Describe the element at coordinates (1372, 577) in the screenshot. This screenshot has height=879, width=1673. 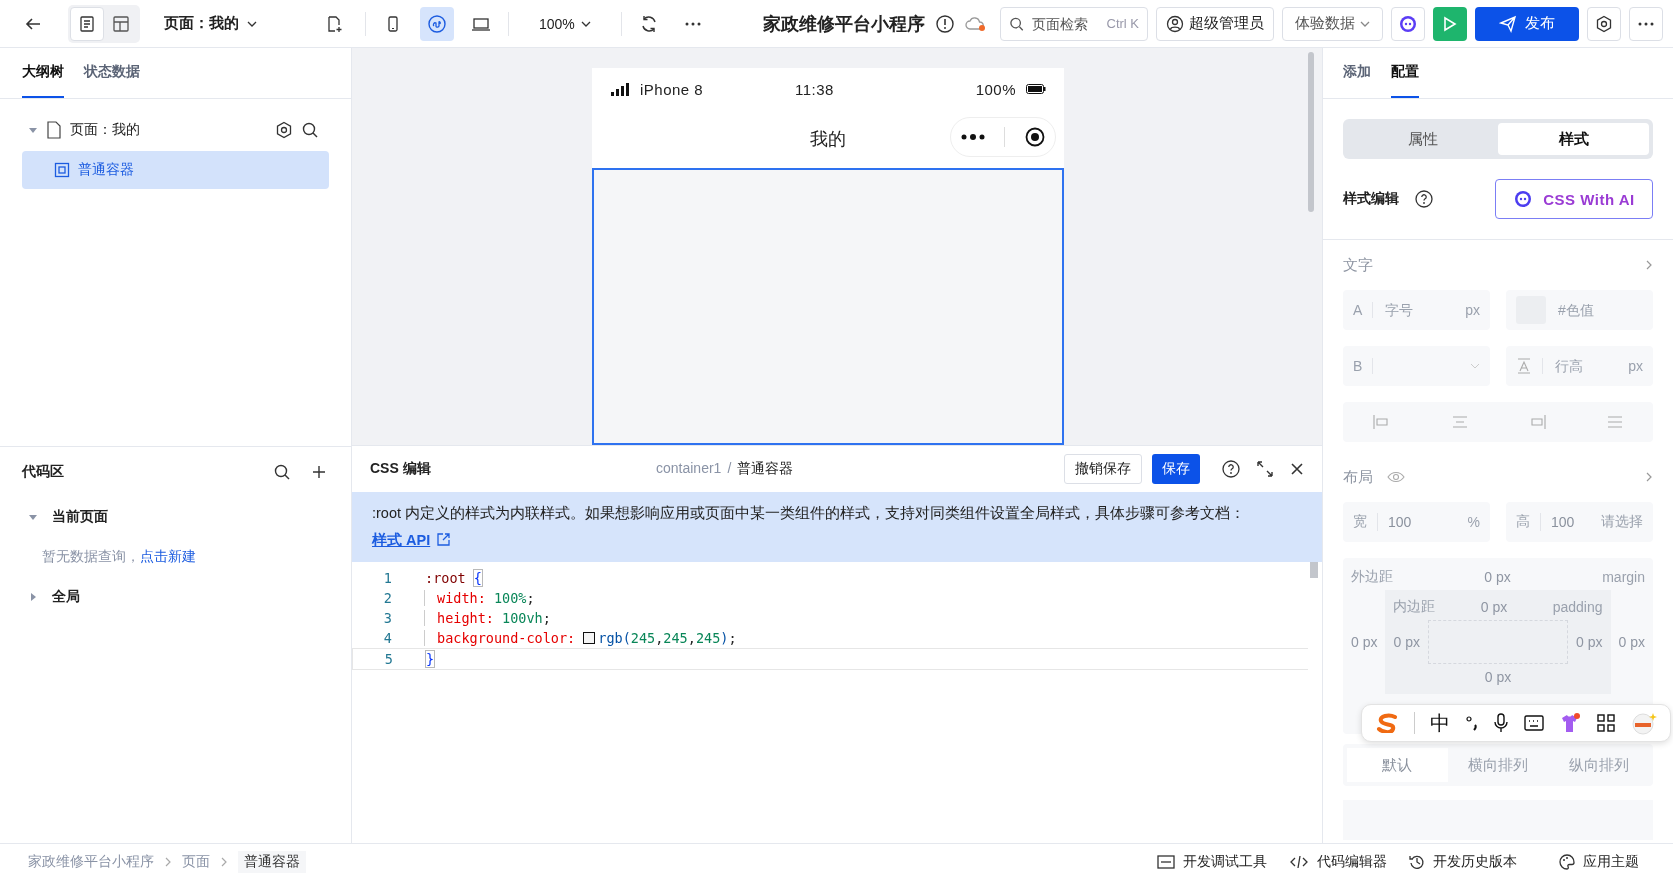
I see `box-label: 外边距` at that location.